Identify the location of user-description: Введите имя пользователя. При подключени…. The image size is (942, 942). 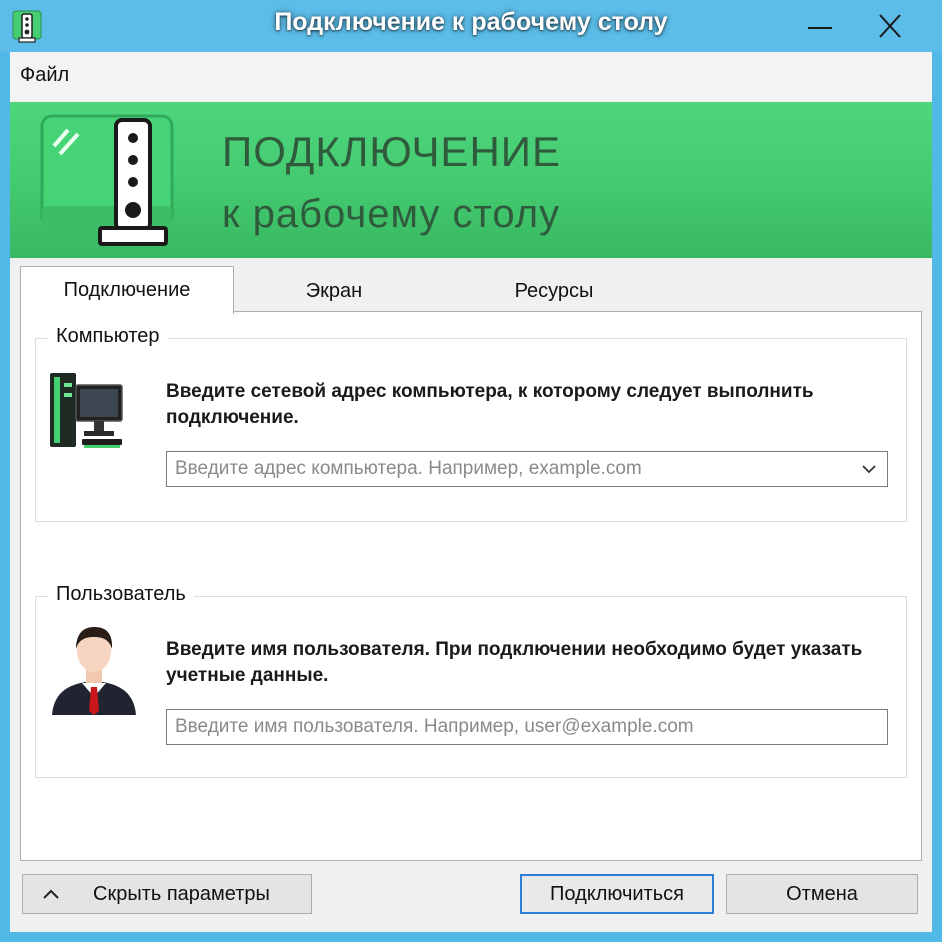
(514, 662).